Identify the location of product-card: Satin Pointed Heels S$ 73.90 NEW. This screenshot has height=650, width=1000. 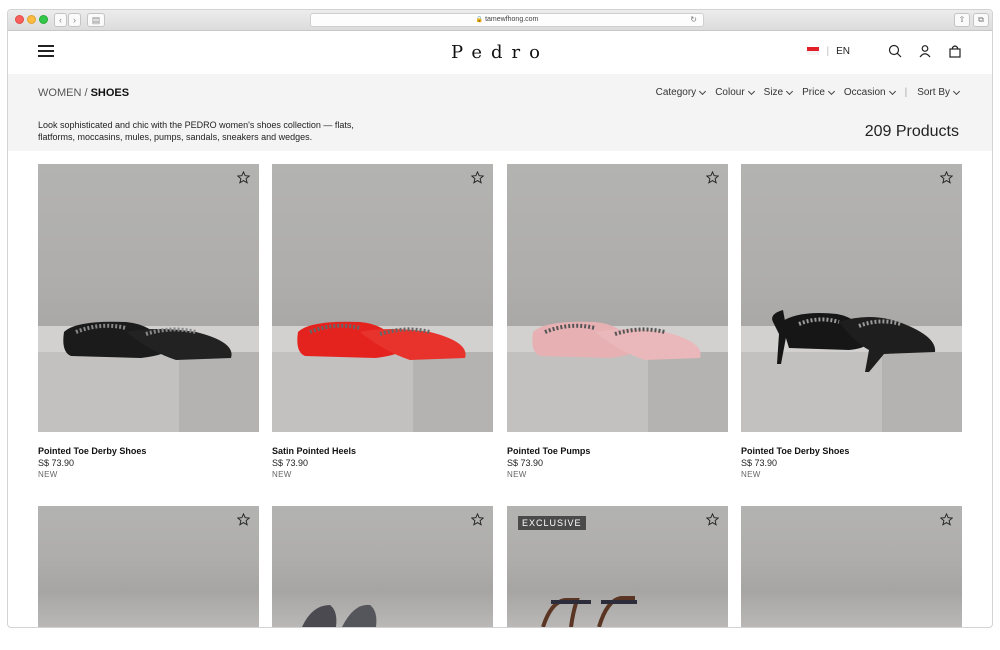
(382, 321).